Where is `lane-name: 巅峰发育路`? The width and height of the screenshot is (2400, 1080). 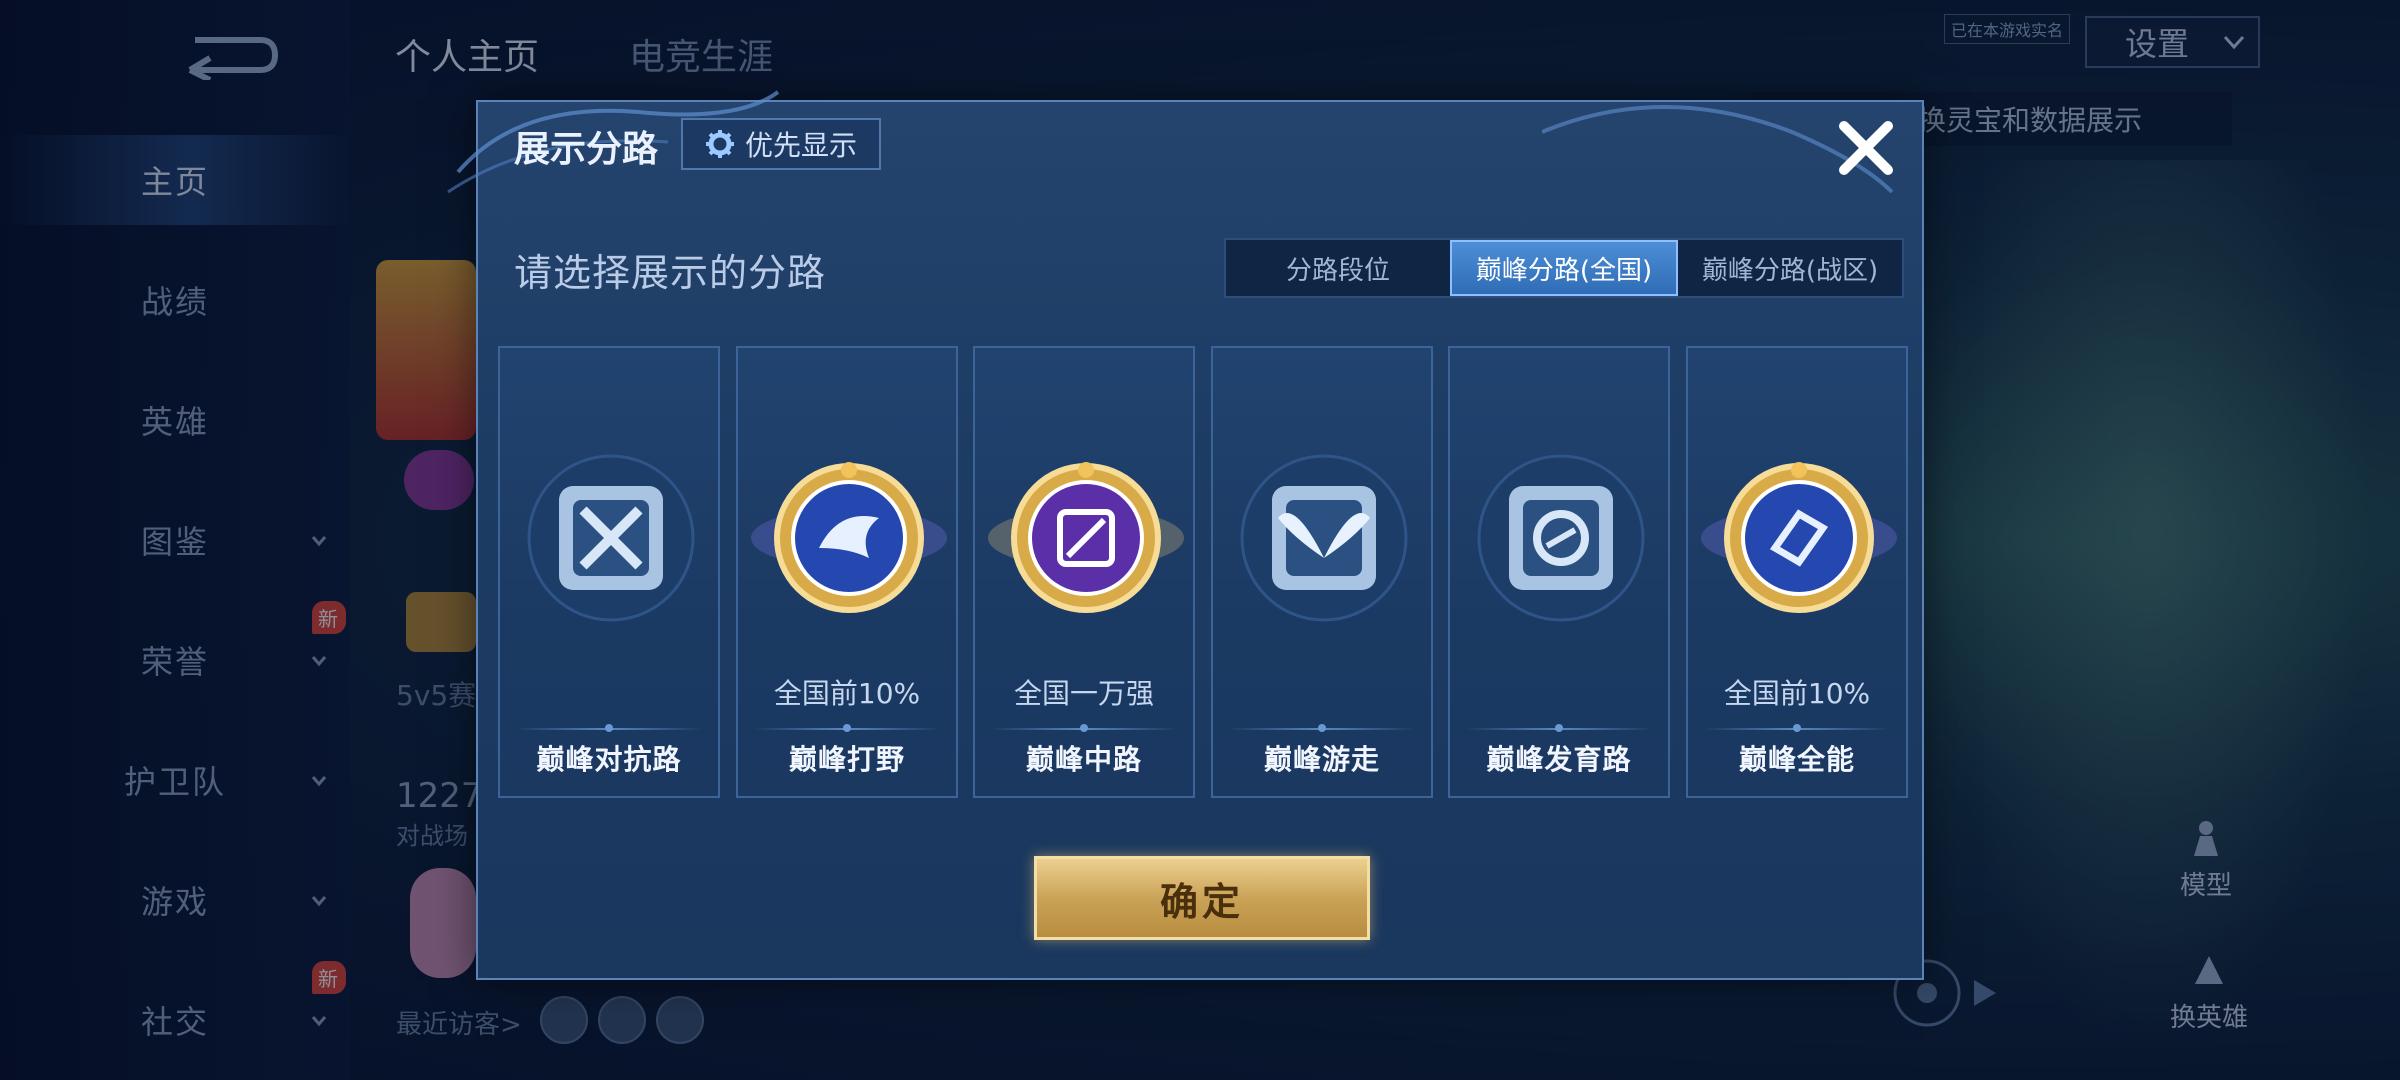 lane-name: 巅峰发育路 is located at coordinates (1559, 759).